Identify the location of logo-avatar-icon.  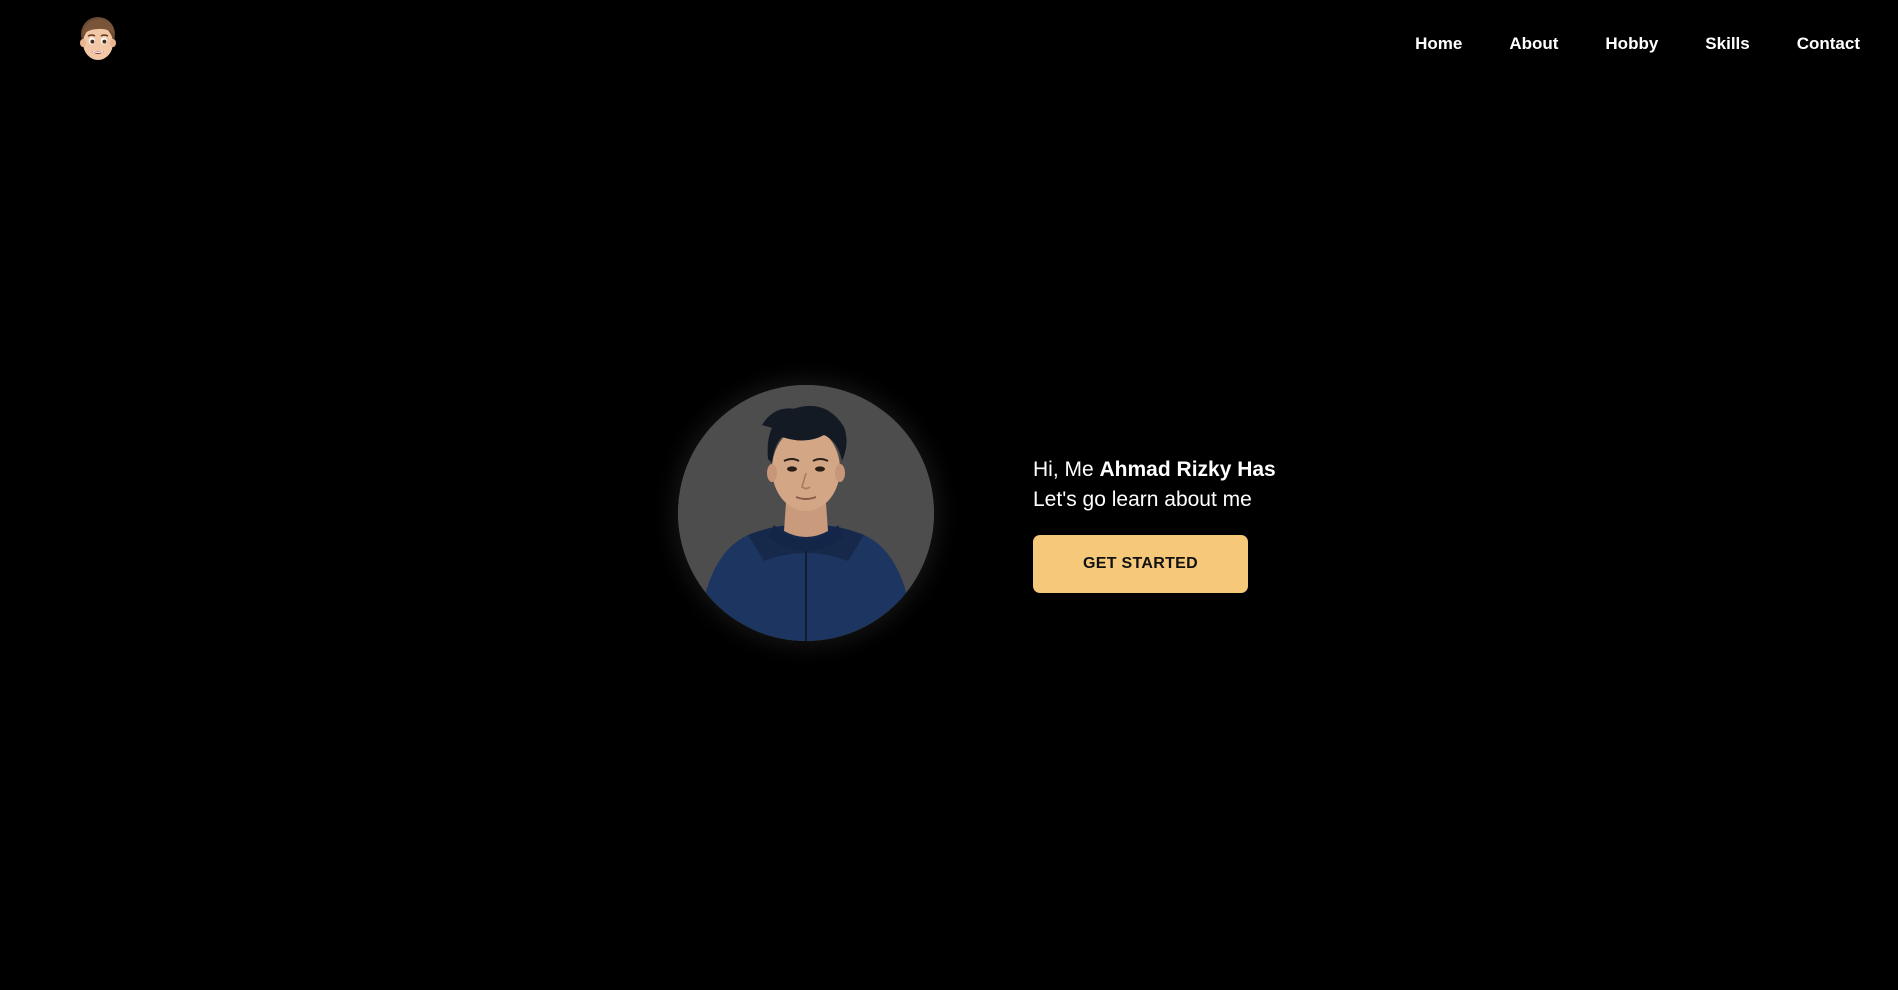
(98, 40).